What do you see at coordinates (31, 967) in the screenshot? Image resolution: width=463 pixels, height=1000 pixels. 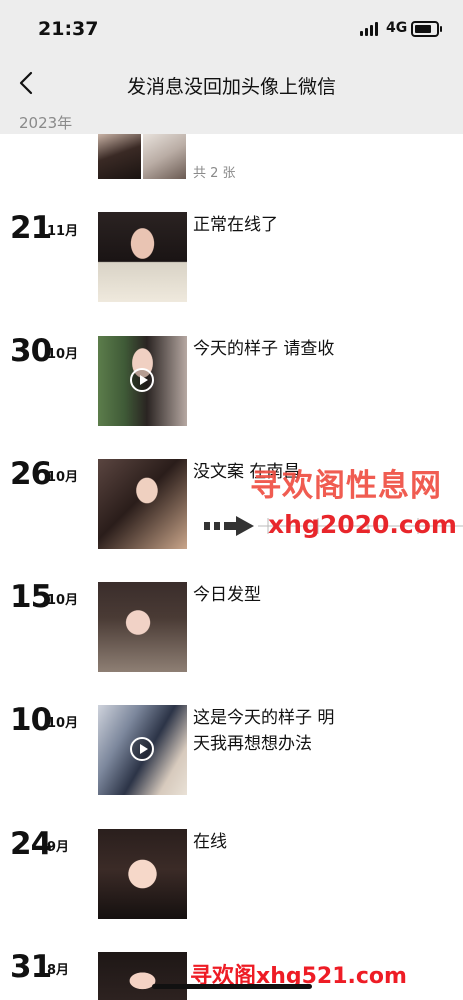 I see `post-day: 31` at bounding box center [31, 967].